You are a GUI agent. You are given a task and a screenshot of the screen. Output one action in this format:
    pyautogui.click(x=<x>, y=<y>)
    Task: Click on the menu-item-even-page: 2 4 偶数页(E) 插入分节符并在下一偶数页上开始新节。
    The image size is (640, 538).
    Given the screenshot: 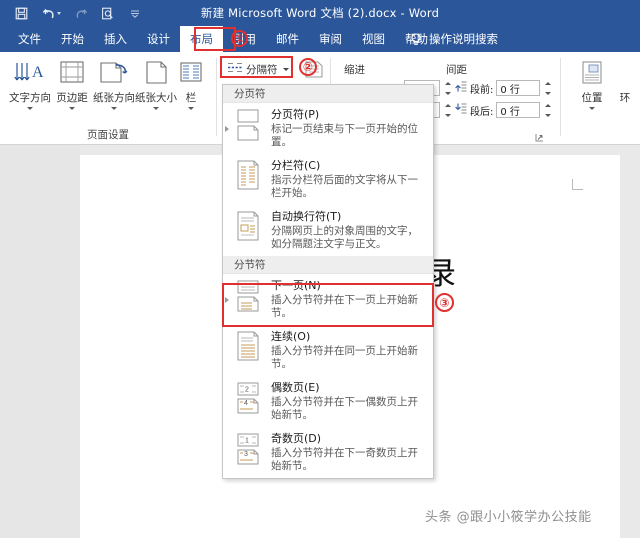 What is the action you would take?
    pyautogui.click(x=328, y=401)
    